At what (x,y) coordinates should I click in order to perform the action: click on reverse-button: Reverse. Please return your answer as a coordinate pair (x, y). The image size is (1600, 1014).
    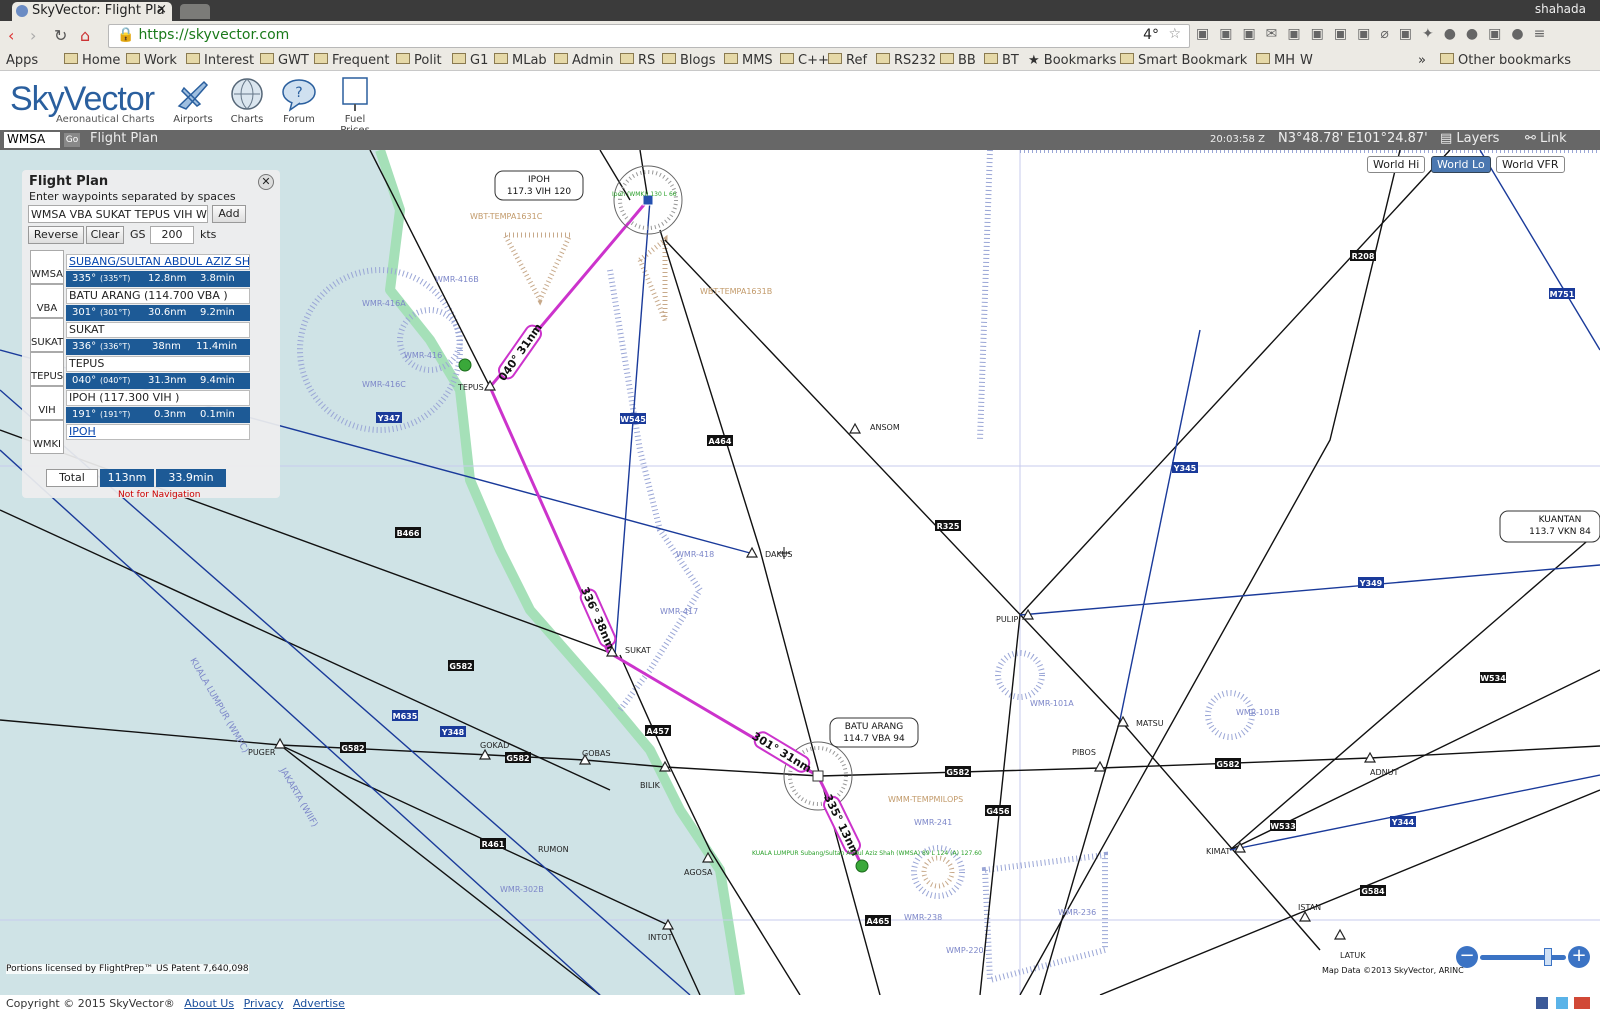
    Looking at the image, I should click on (56, 235).